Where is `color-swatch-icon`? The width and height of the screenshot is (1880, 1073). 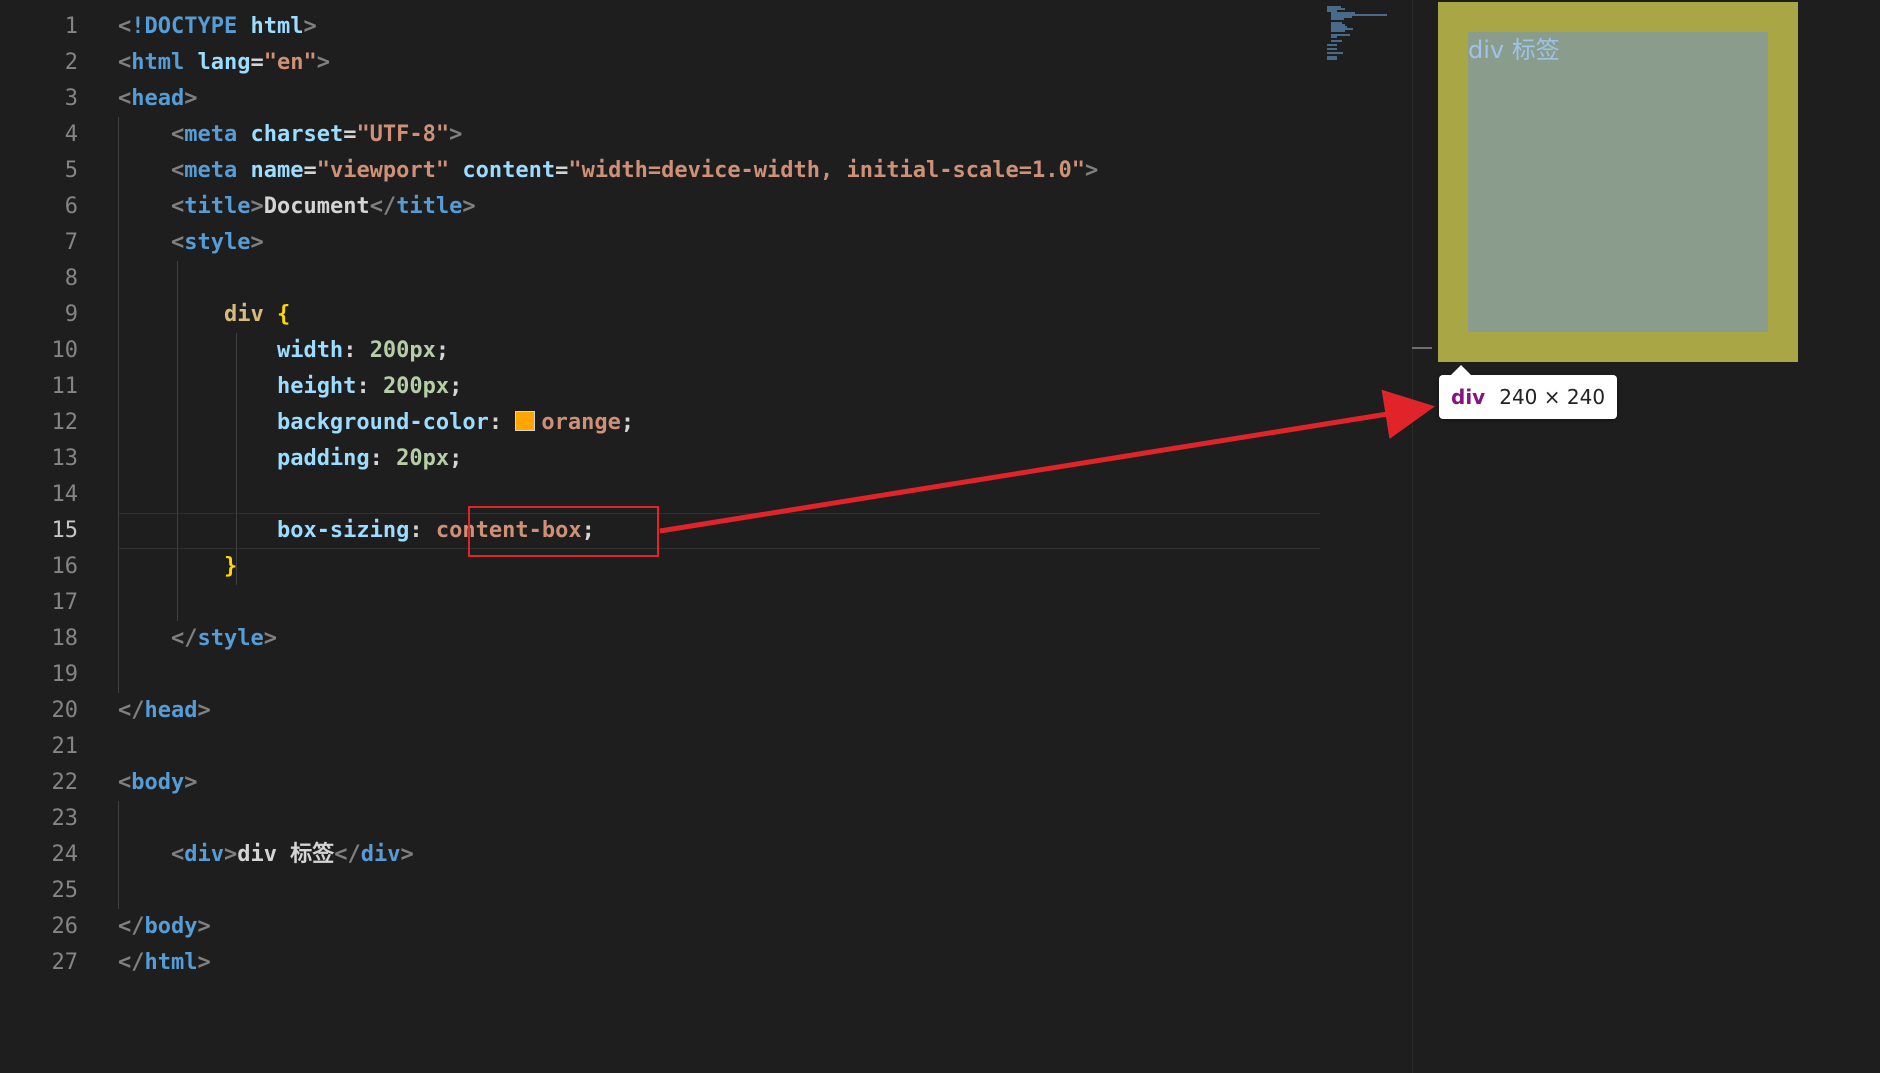
color-swatch-icon is located at coordinates (525, 421).